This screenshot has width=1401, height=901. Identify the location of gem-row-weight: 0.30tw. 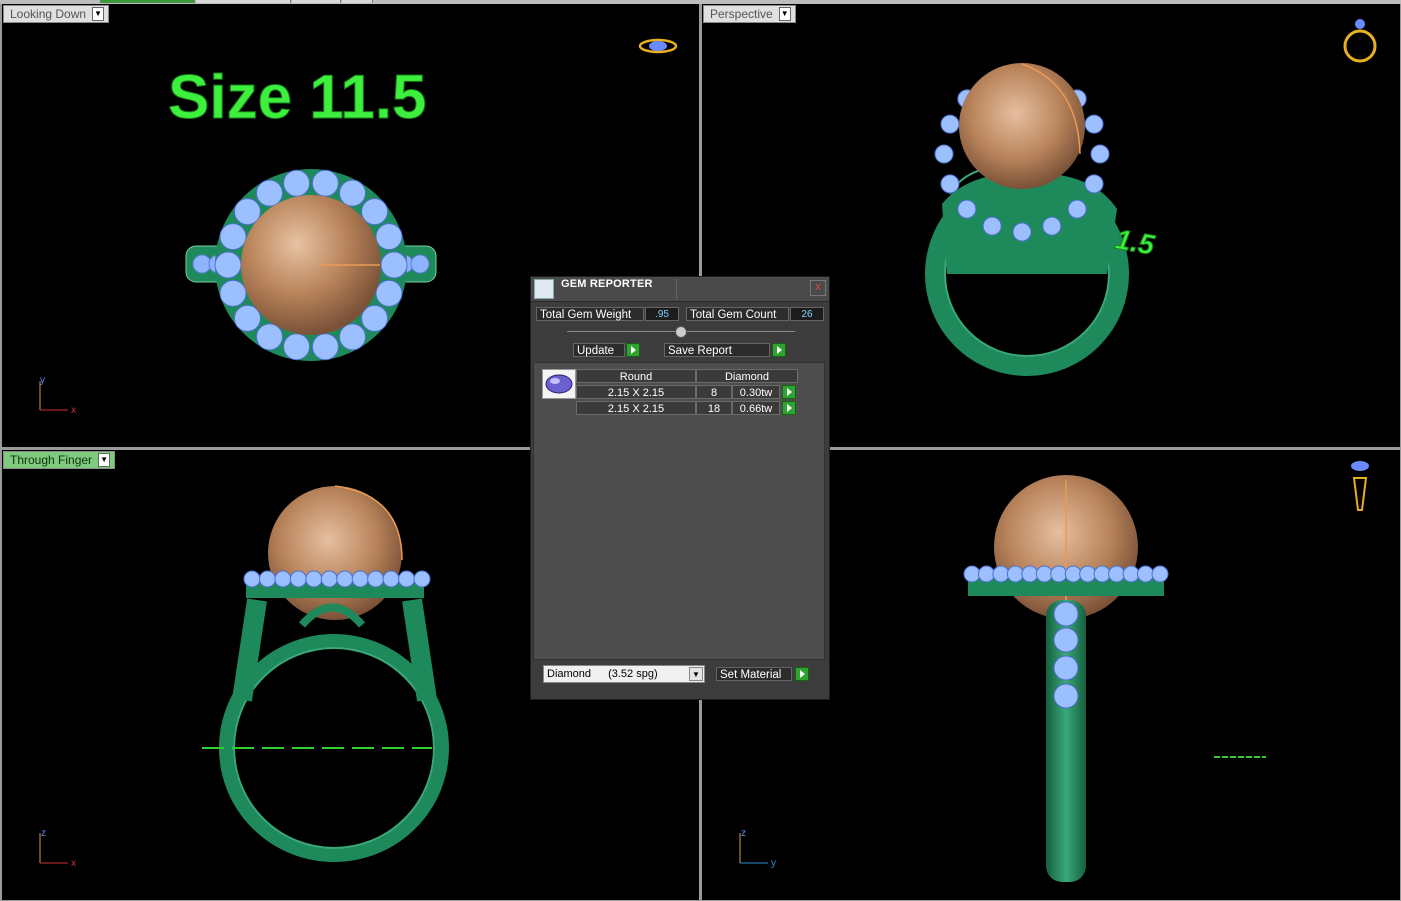
(756, 392).